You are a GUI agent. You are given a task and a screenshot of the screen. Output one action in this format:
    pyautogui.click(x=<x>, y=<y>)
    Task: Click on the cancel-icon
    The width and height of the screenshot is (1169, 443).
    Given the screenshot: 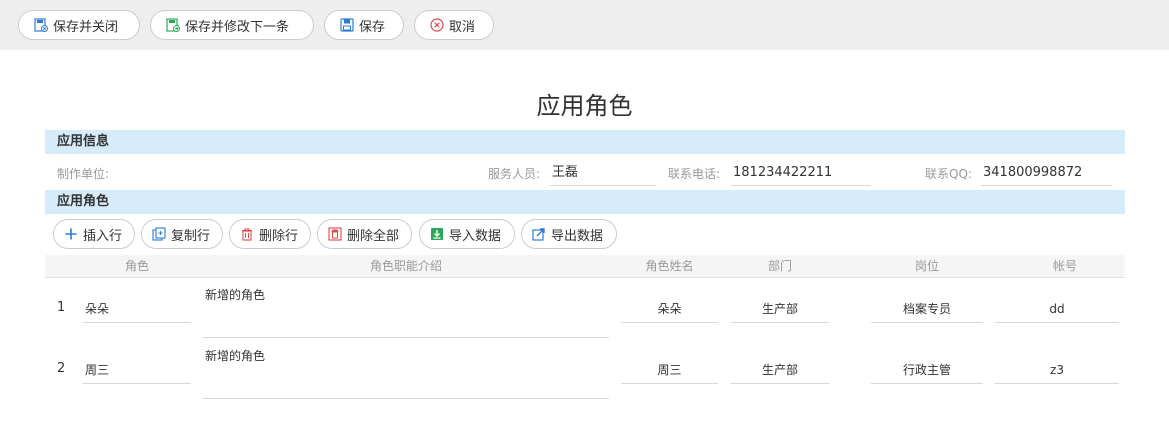 What is the action you would take?
    pyautogui.click(x=437, y=25)
    